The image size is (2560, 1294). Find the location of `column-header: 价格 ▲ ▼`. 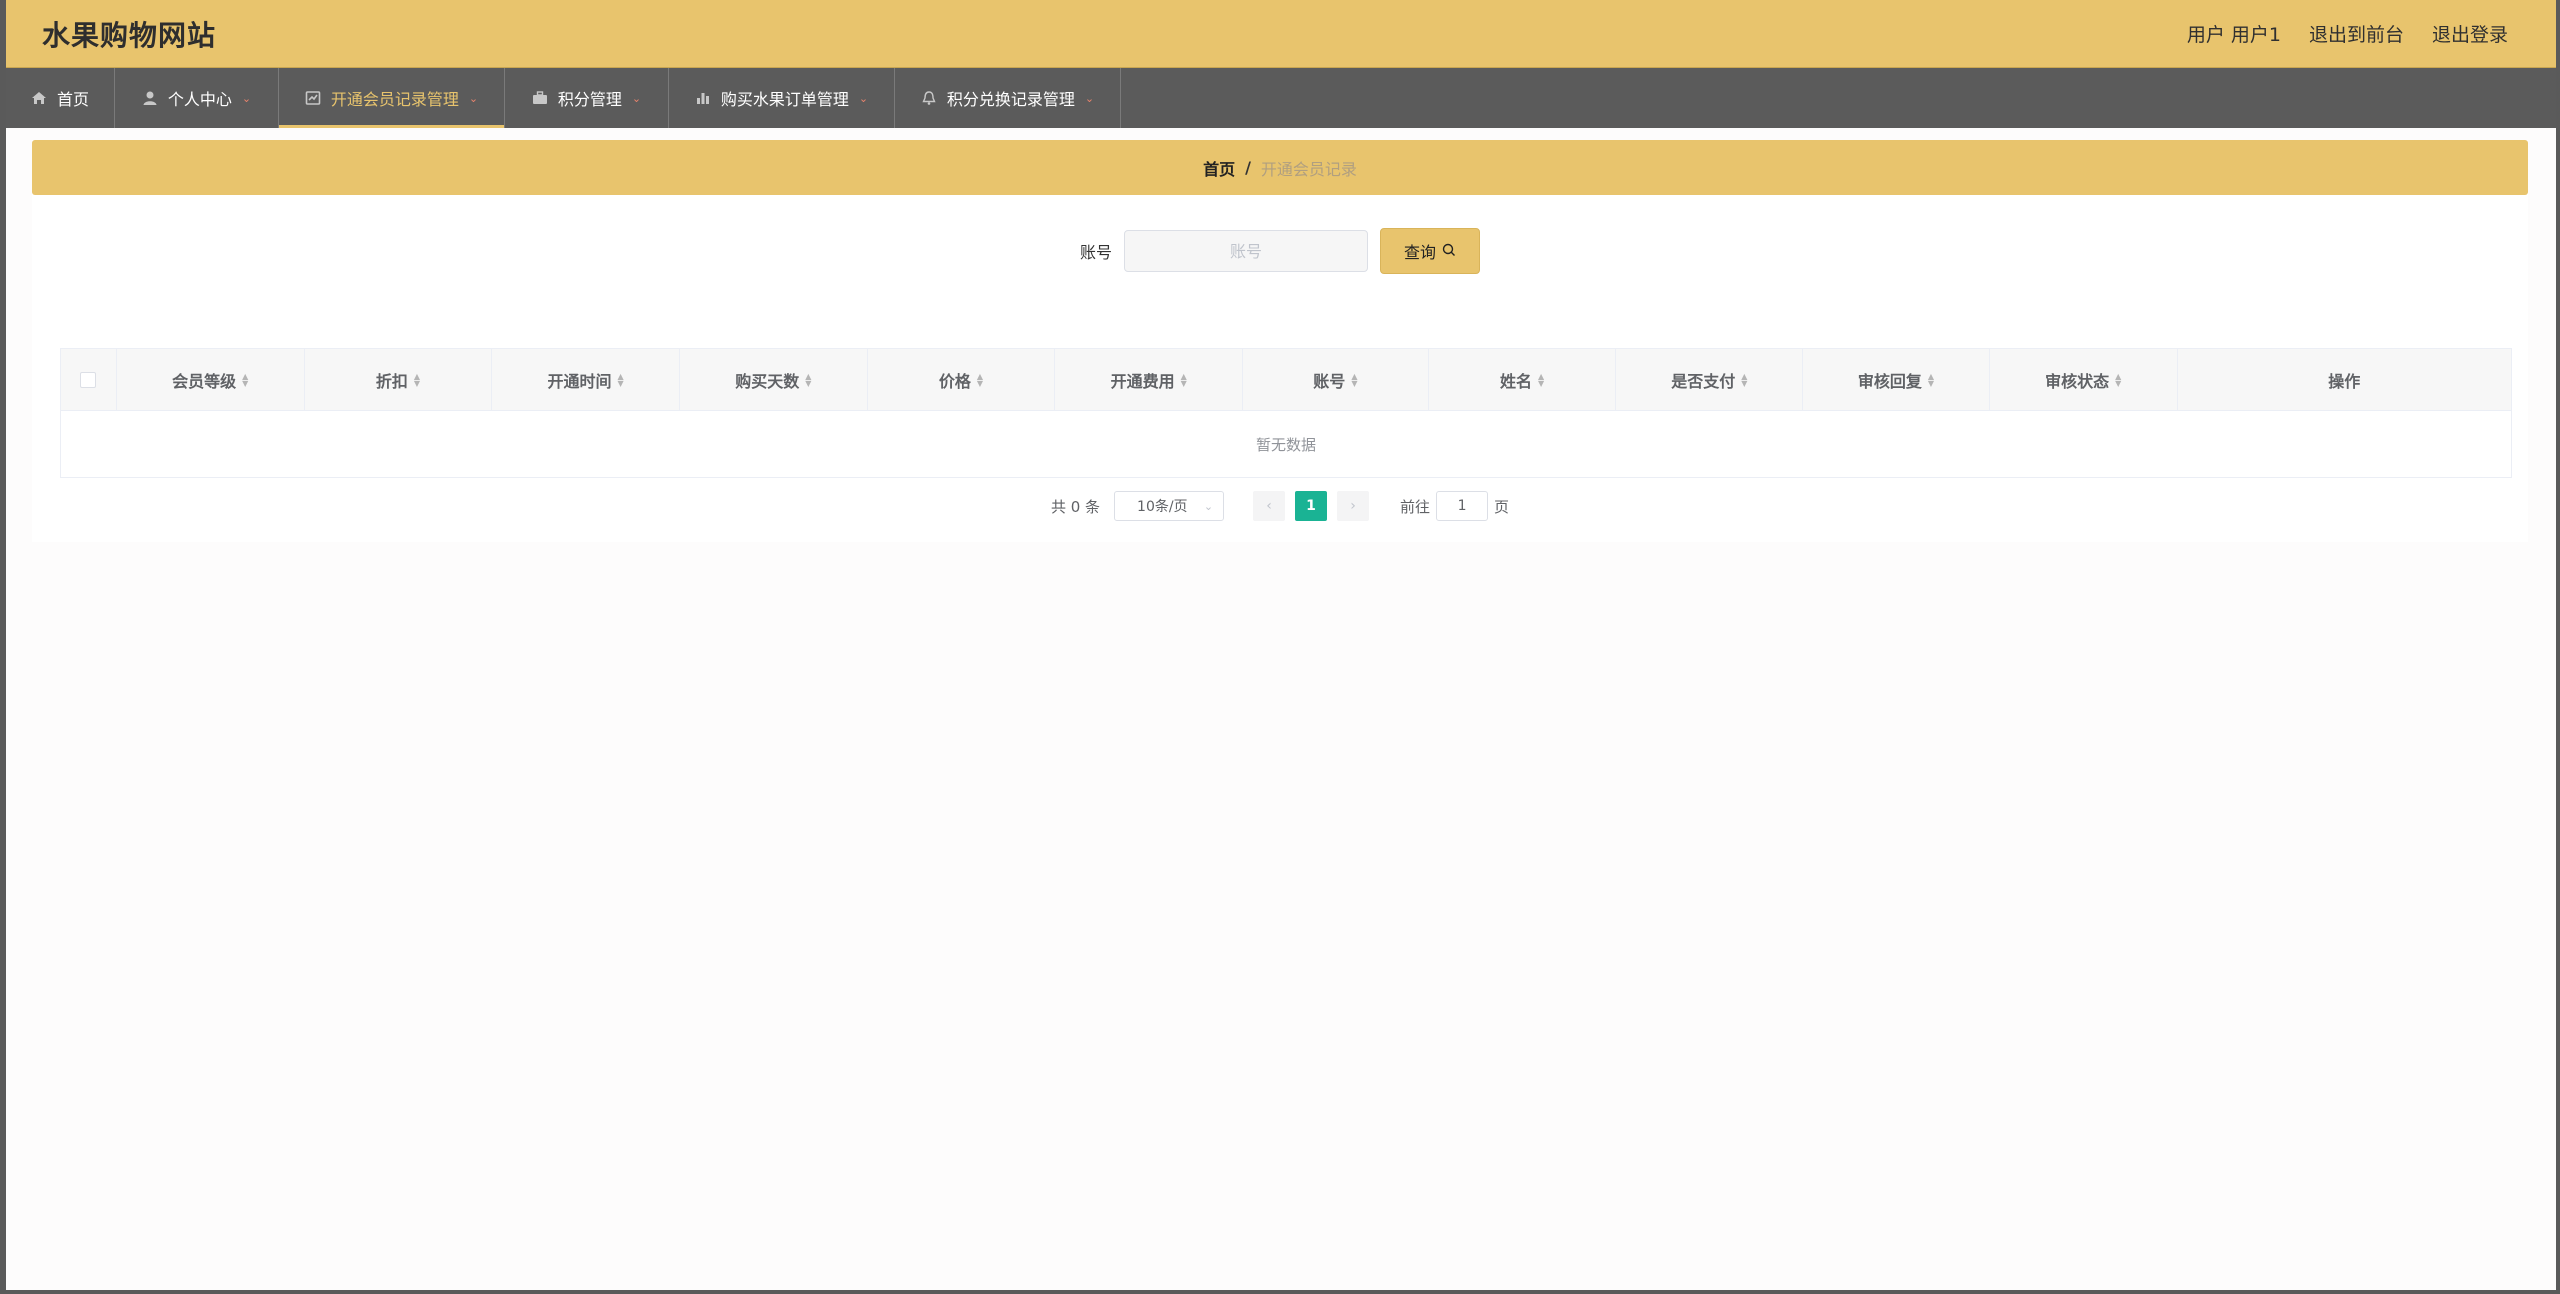

column-header: 价格 ▲ ▼ is located at coordinates (962, 379).